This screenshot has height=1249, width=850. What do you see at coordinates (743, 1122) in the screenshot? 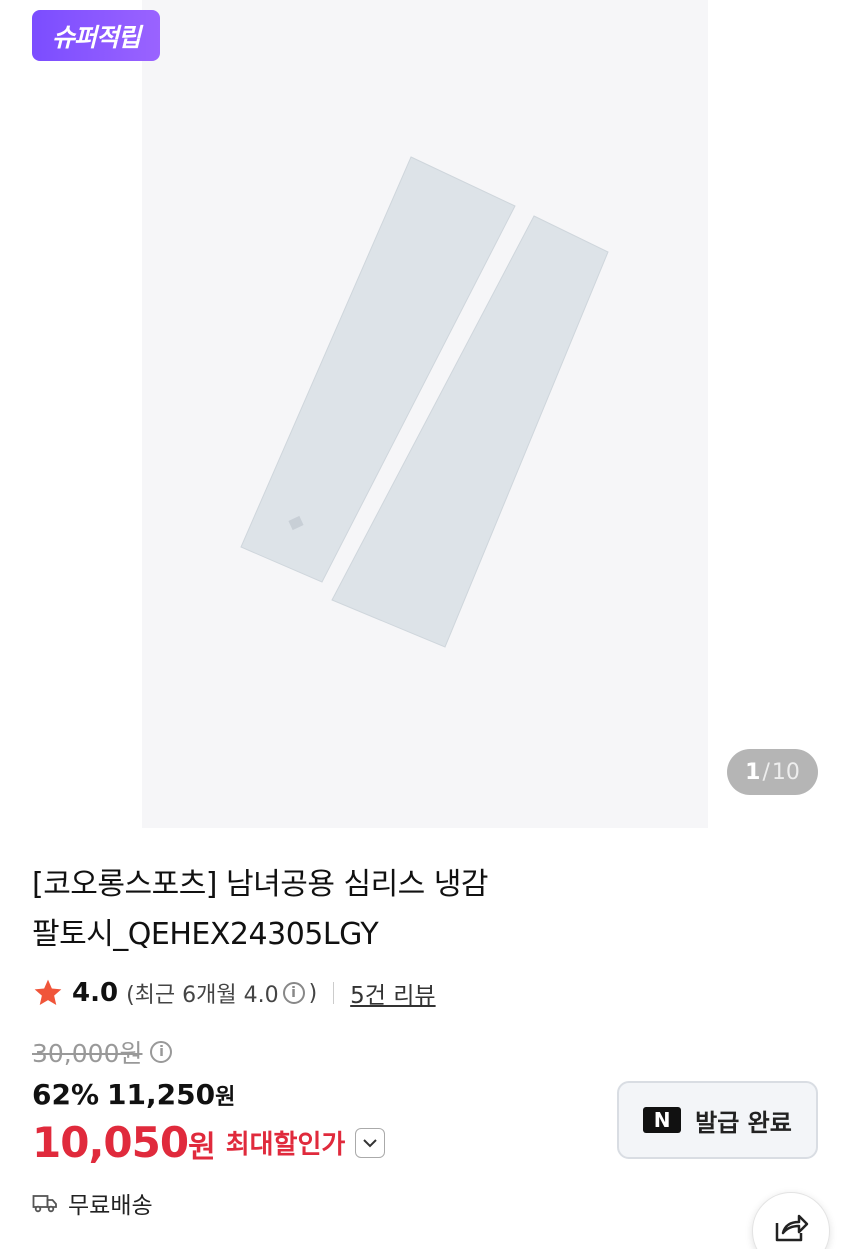
I see `coupon-label: 발급 완료` at bounding box center [743, 1122].